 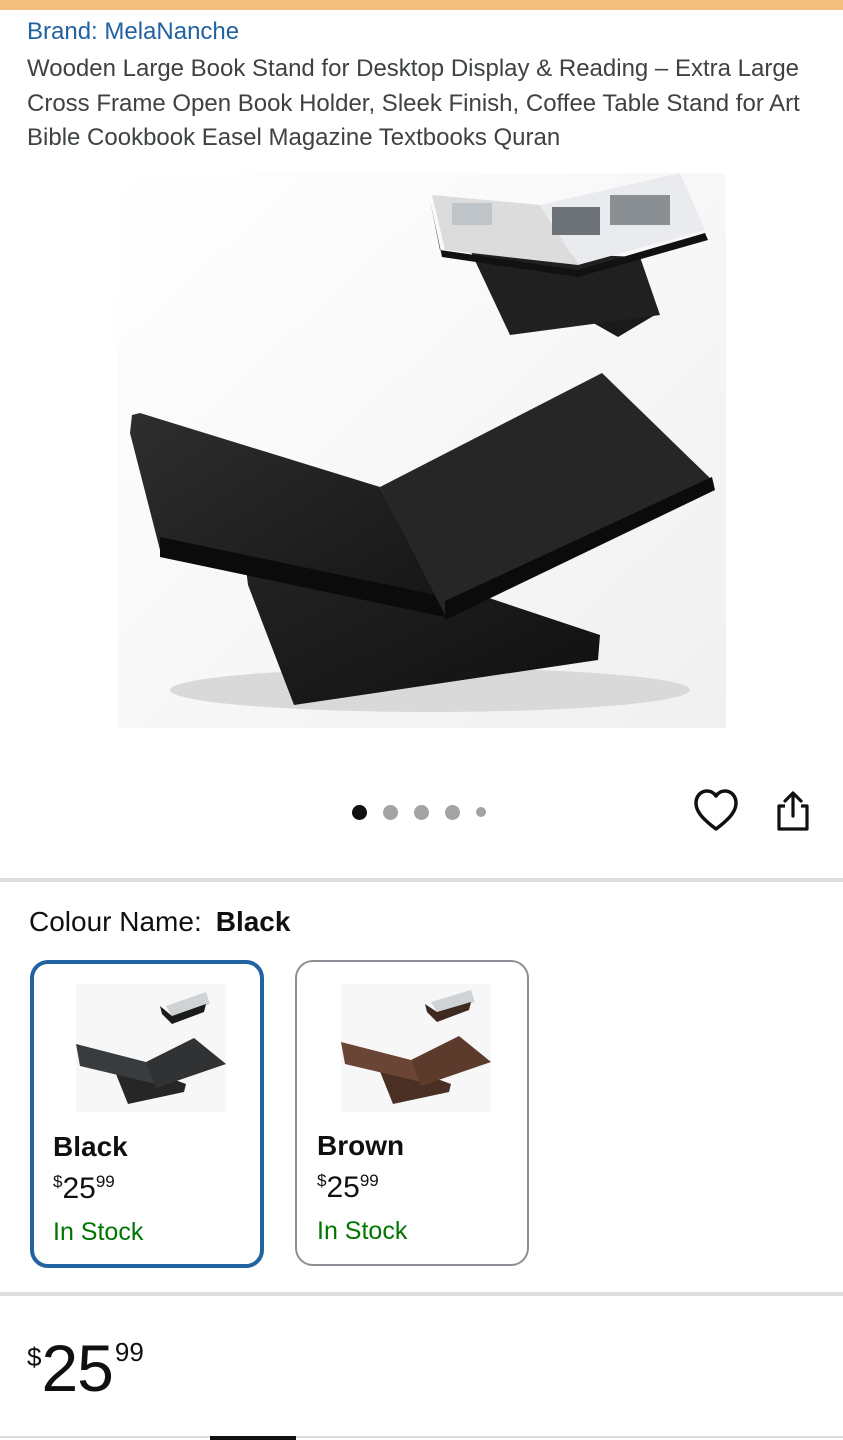 I want to click on top-accent-stripe, so click(x=421, y=5).